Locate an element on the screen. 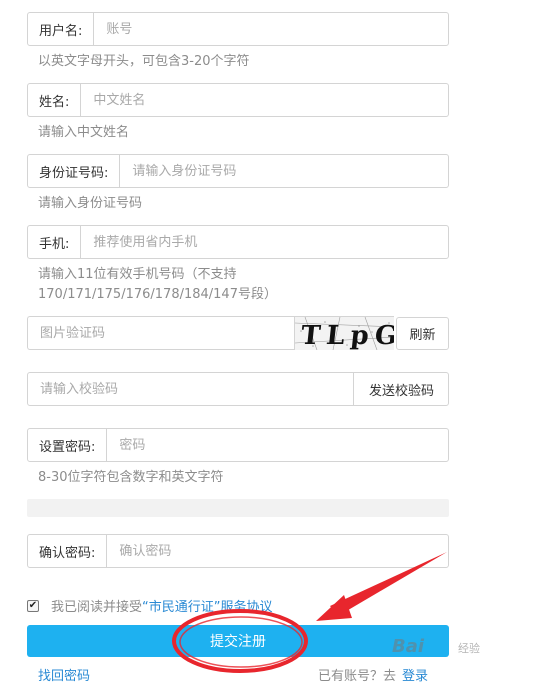 The height and width of the screenshot is (689, 541). watermark-sub: 经验 is located at coordinates (469, 648).